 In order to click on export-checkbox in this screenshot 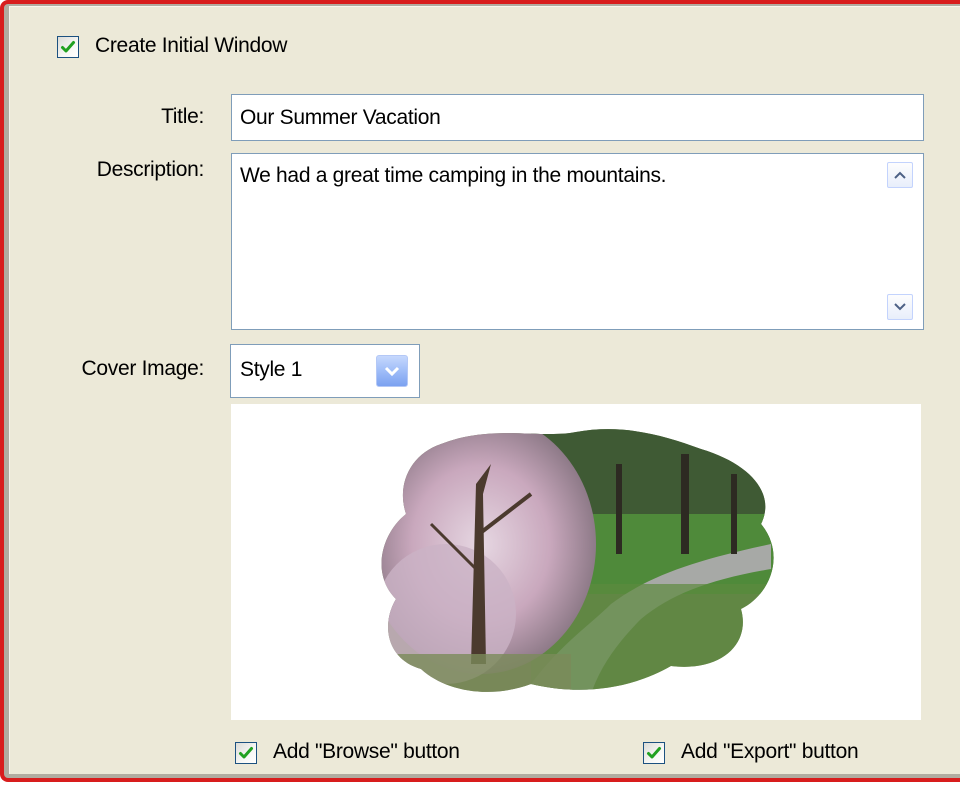, I will do `click(654, 753)`.